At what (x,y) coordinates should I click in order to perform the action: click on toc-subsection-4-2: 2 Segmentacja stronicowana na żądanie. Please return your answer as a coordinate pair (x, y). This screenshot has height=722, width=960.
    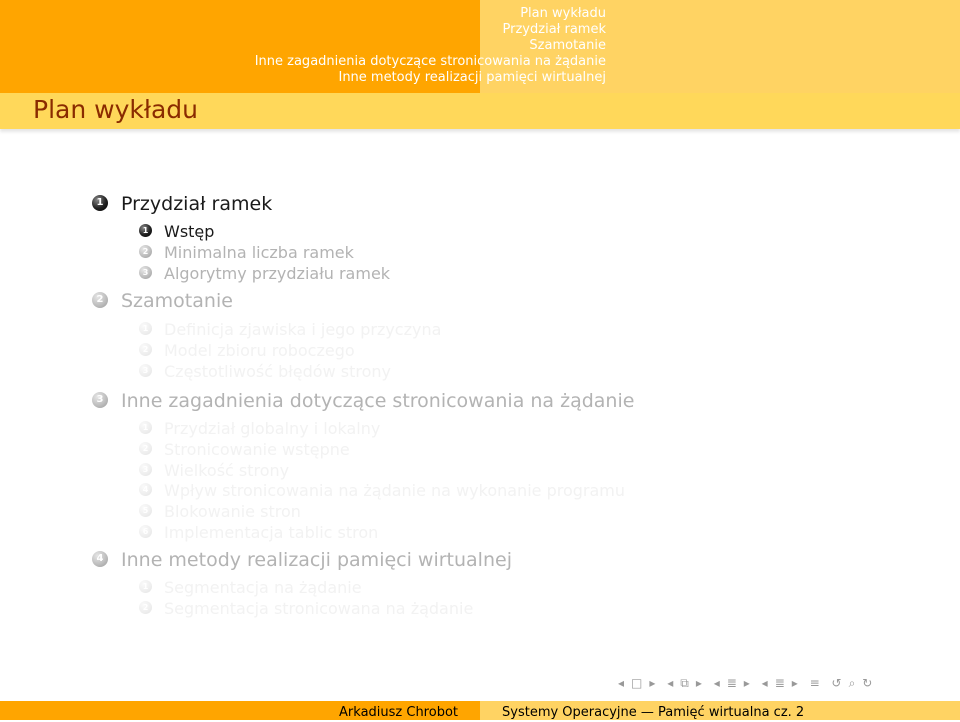
    Looking at the image, I should click on (306, 609).